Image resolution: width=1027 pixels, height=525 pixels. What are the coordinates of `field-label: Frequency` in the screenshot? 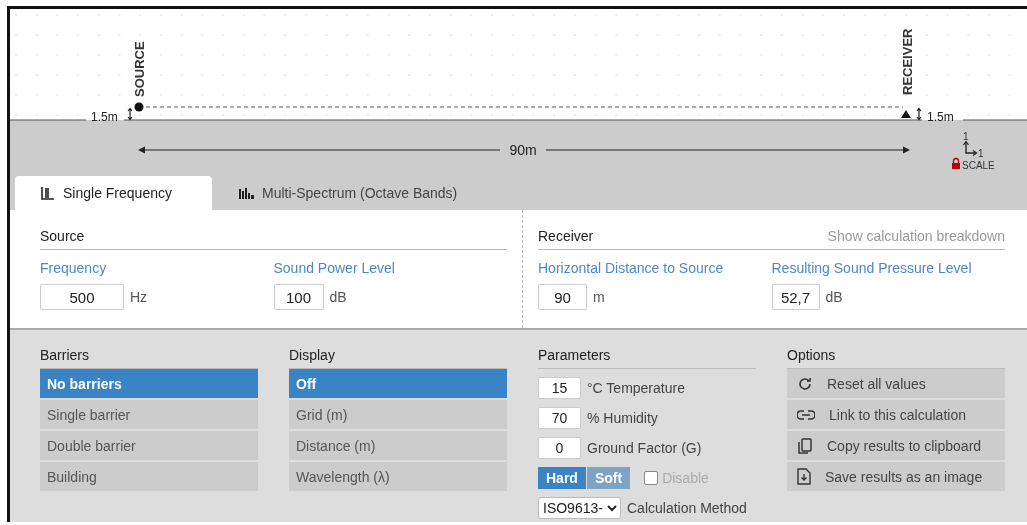 It's located at (74, 268).